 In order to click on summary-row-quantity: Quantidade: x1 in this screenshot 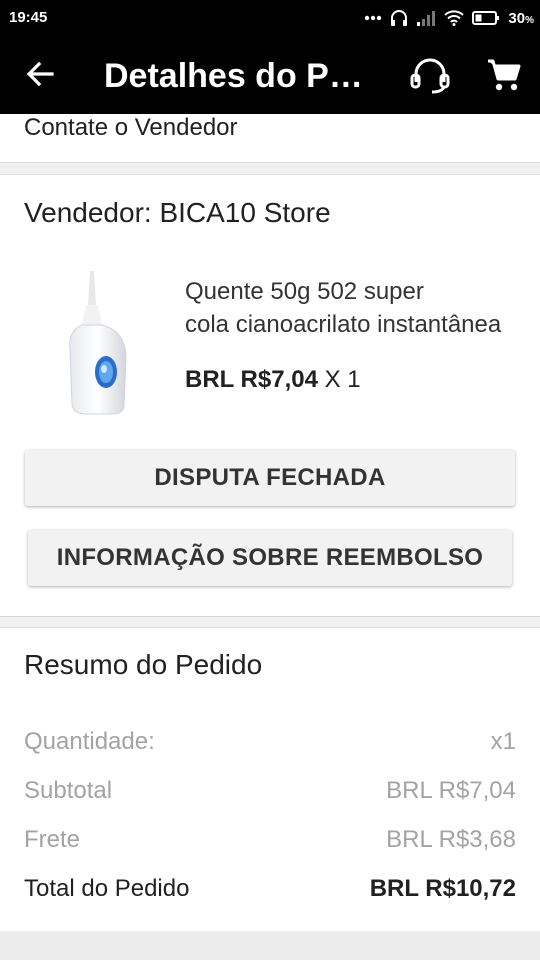, I will do `click(270, 742)`.